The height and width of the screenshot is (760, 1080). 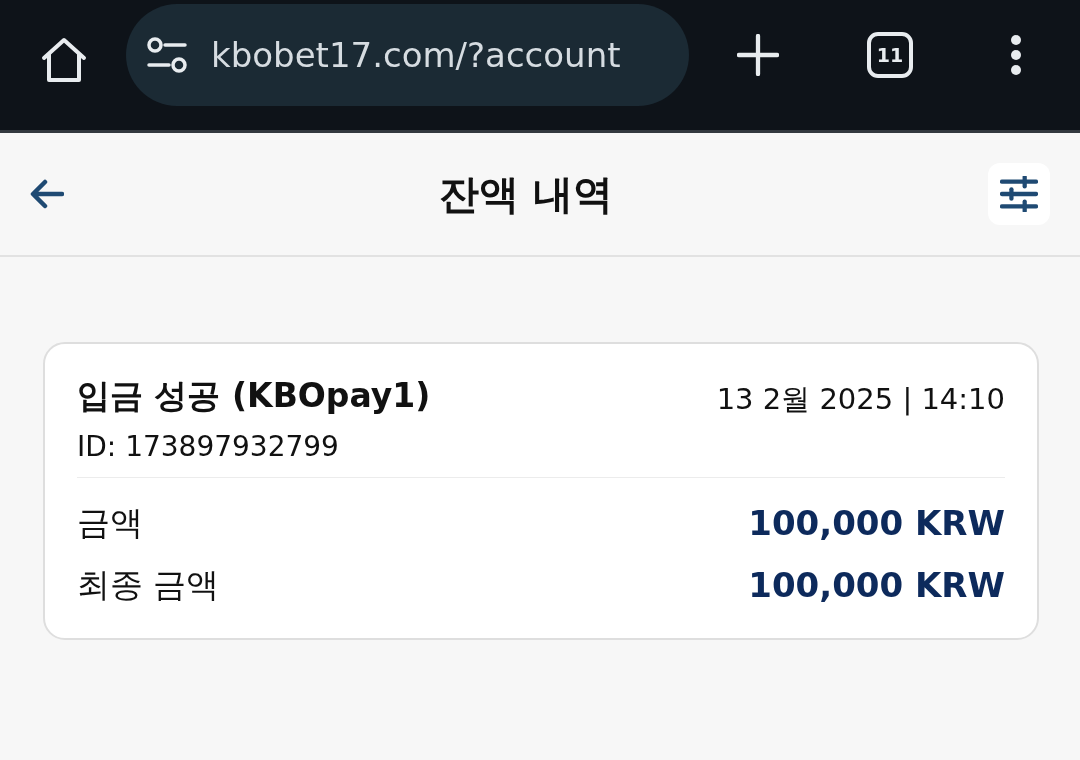 I want to click on amount-label: 최종 금액, so click(x=148, y=584).